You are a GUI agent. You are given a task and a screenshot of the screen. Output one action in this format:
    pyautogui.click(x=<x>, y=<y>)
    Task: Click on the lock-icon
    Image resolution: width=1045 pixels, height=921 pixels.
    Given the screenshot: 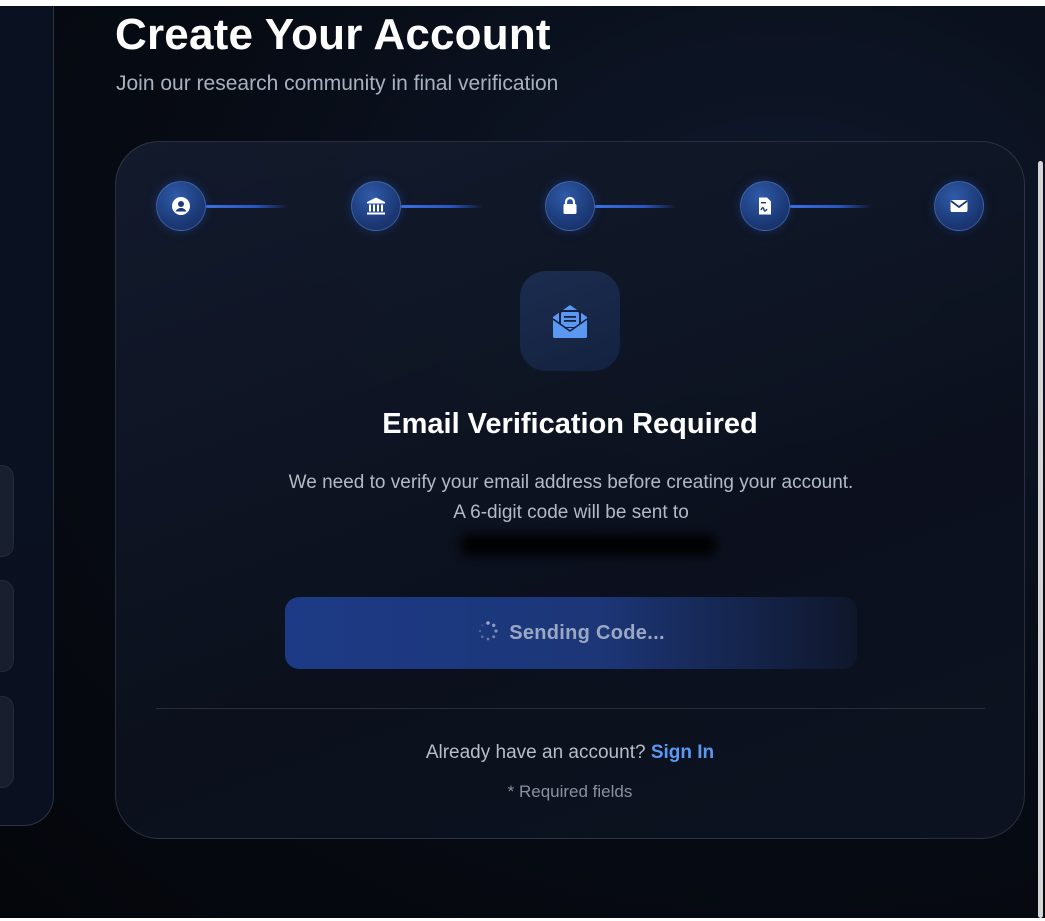 What is the action you would take?
    pyautogui.click(x=570, y=205)
    